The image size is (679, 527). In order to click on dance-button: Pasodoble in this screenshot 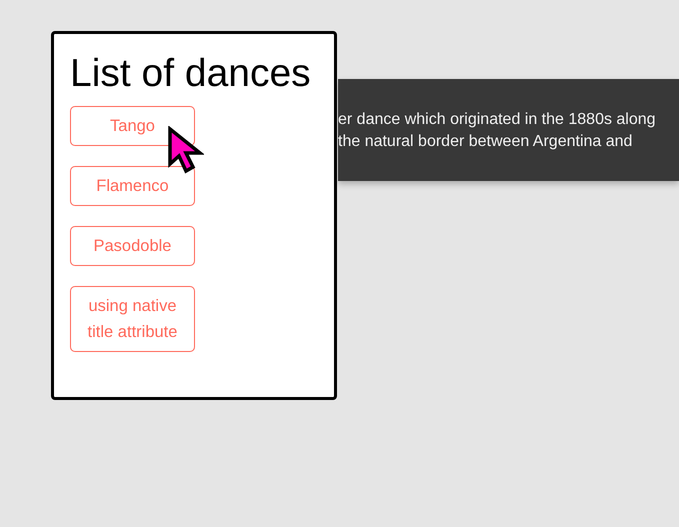, I will do `click(132, 246)`.